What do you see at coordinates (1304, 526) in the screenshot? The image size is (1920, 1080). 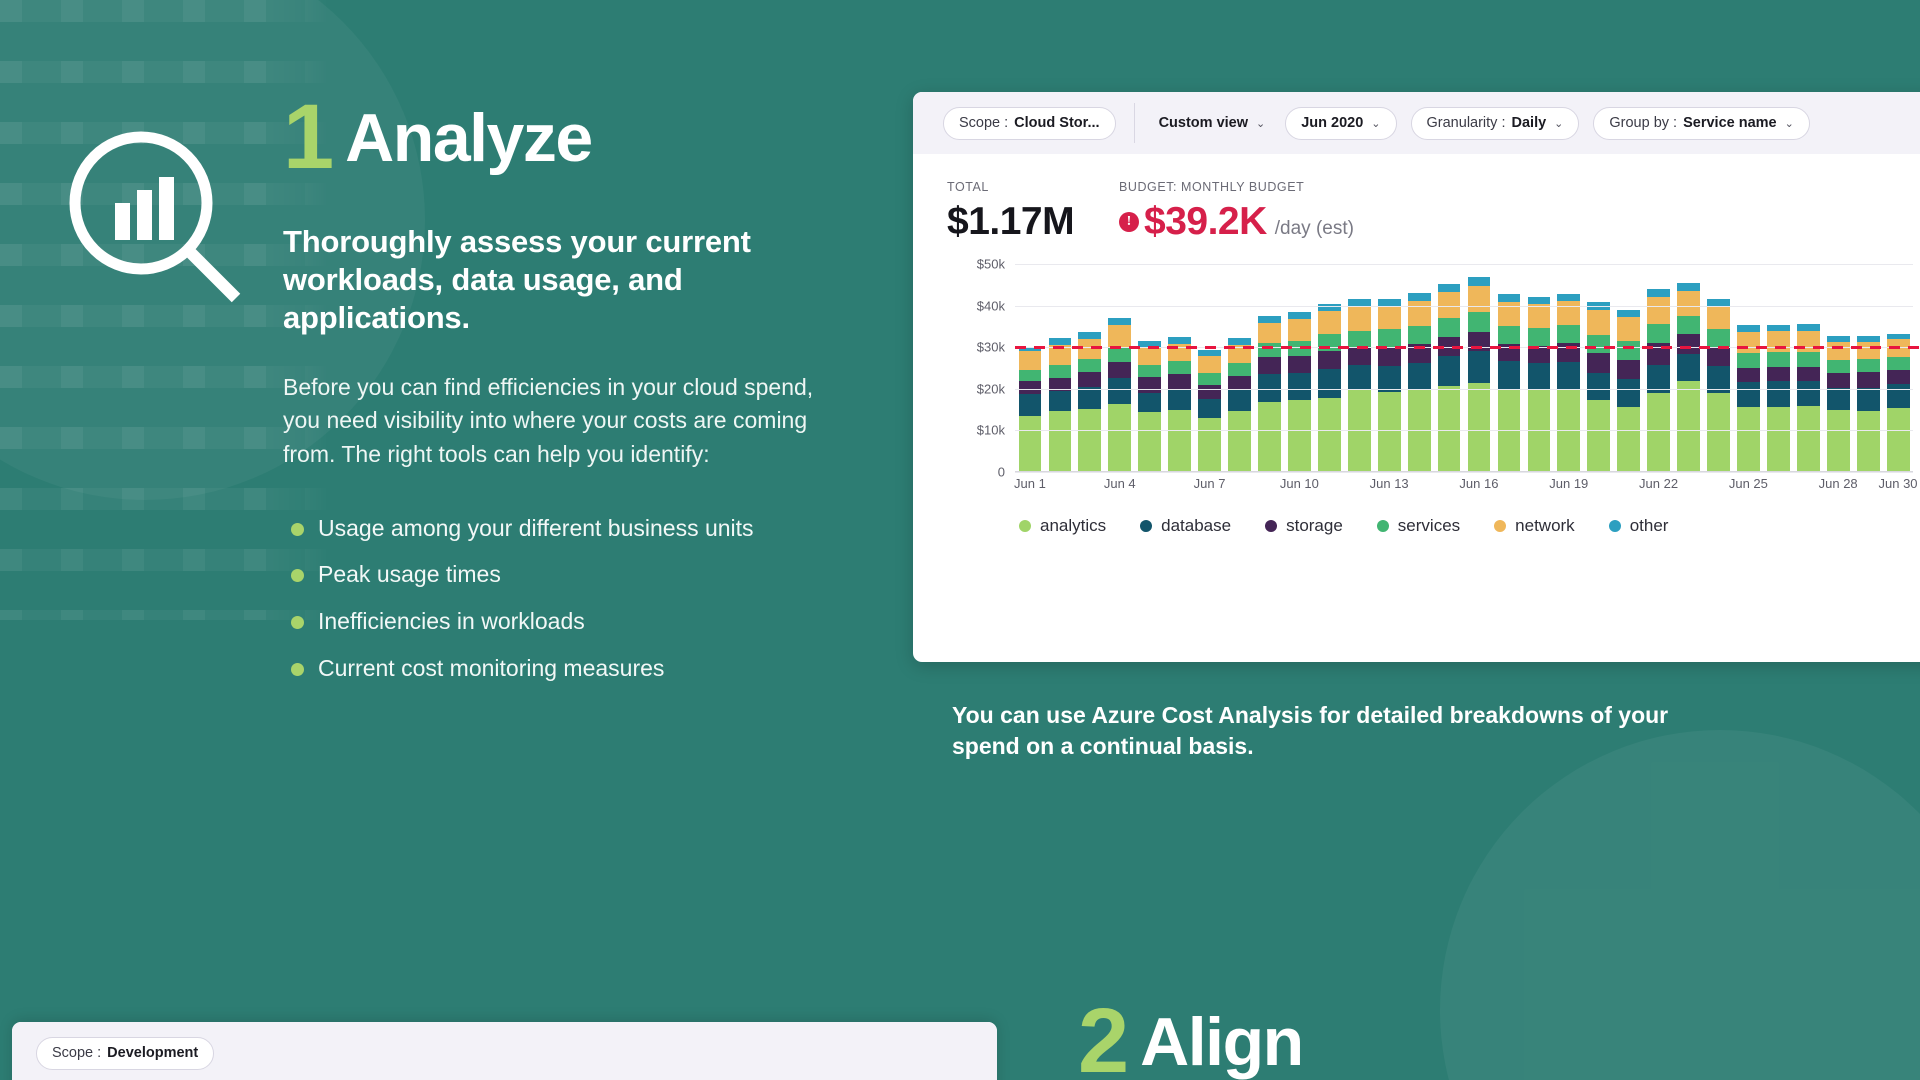 I see `legend-item-storage: storage` at bounding box center [1304, 526].